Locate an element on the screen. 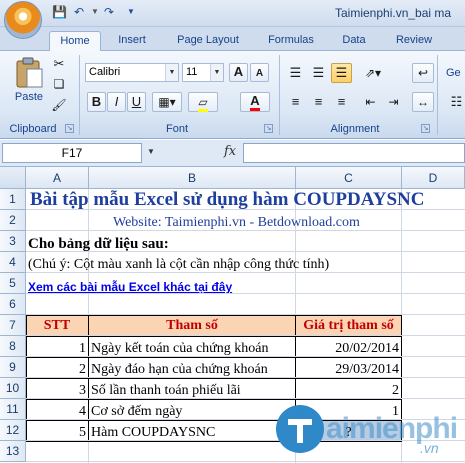 This screenshot has height=463, width=465. row-header: 13 is located at coordinates (13, 451).